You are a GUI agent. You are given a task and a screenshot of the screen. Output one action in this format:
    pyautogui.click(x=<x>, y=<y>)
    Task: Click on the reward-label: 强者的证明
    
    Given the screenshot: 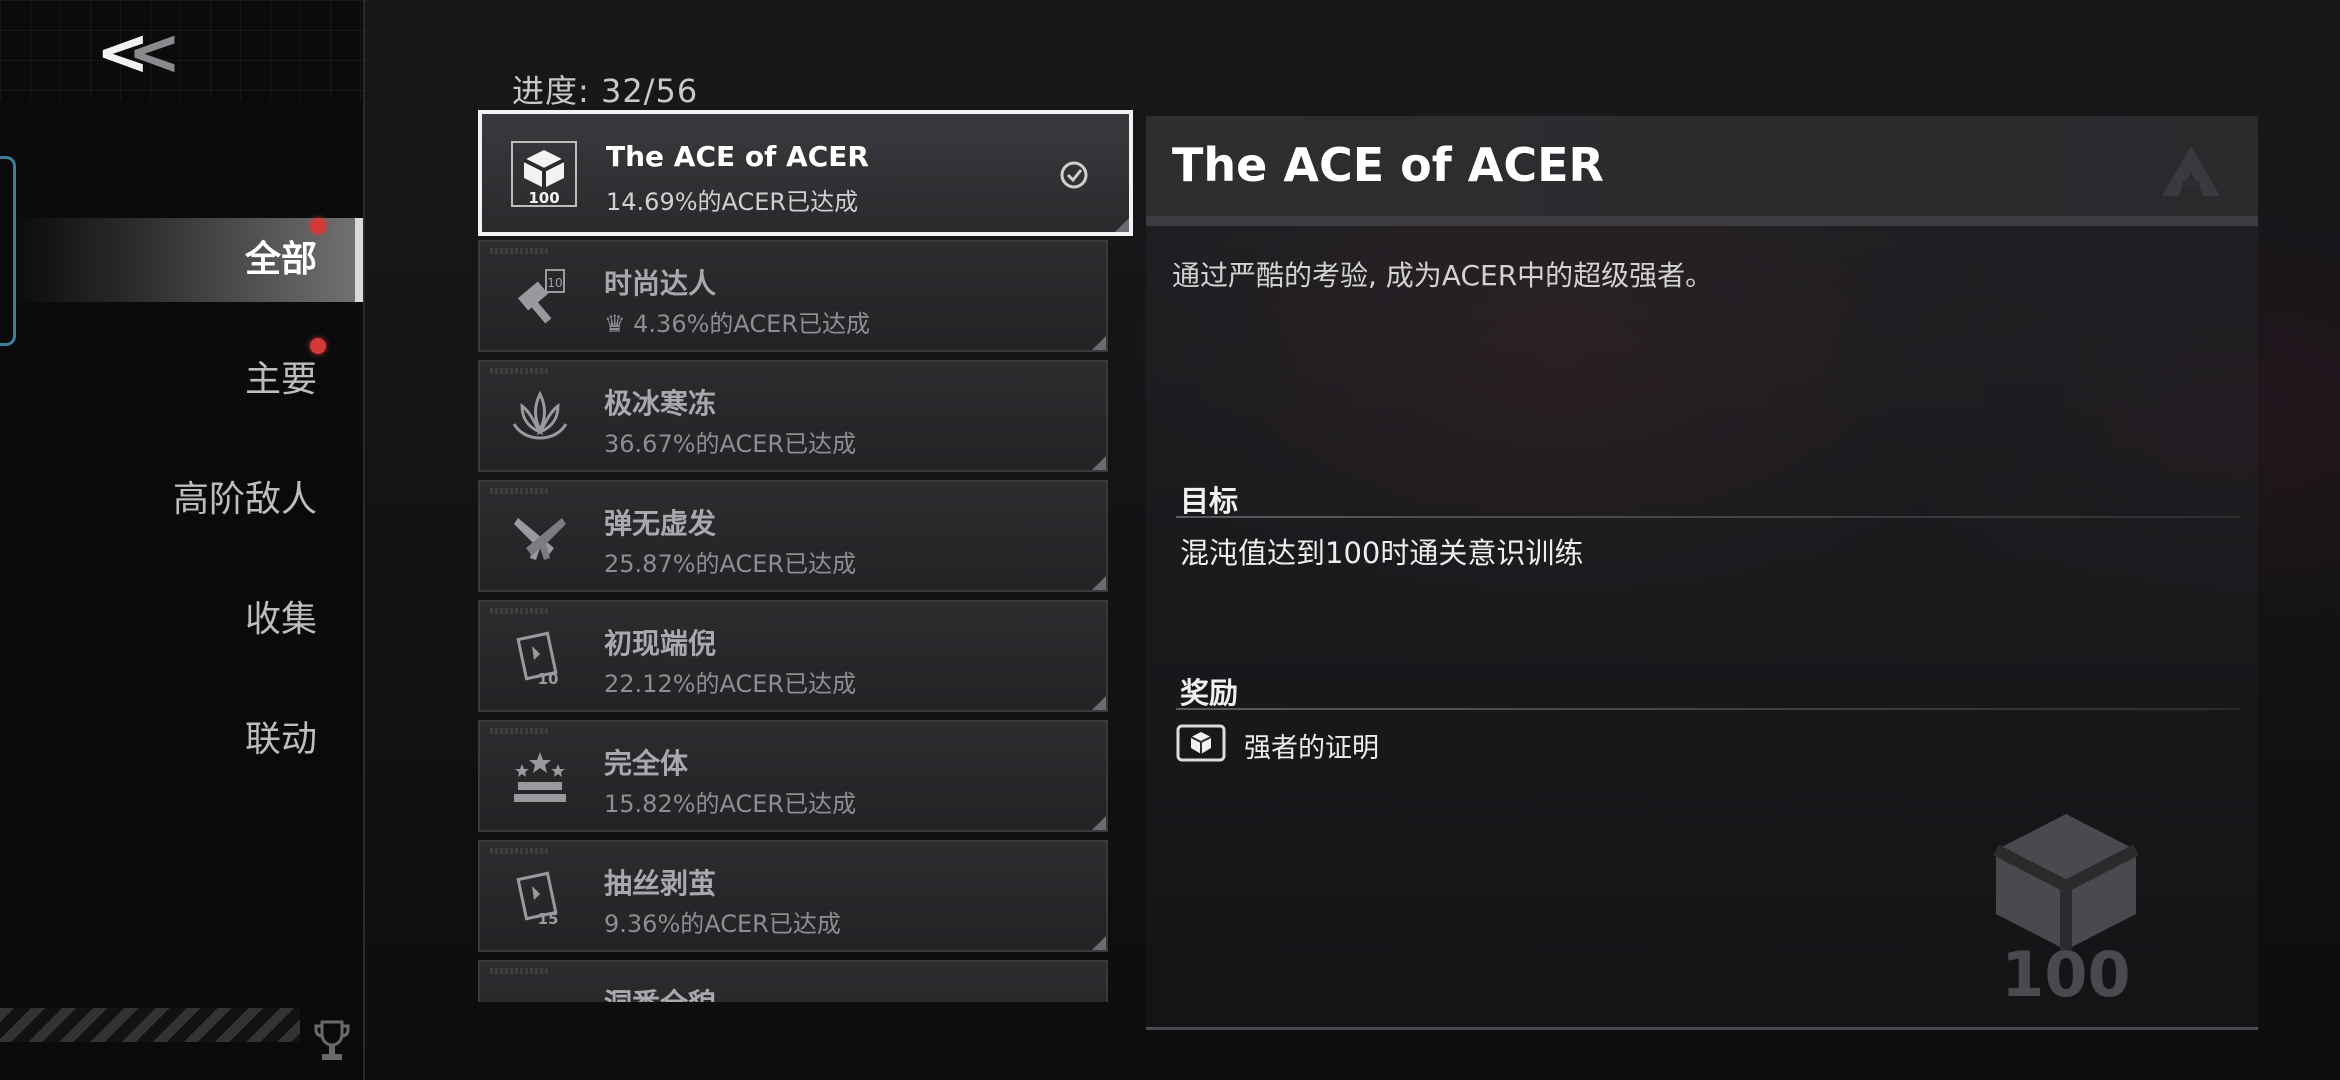 What is the action you would take?
    pyautogui.click(x=1311, y=748)
    